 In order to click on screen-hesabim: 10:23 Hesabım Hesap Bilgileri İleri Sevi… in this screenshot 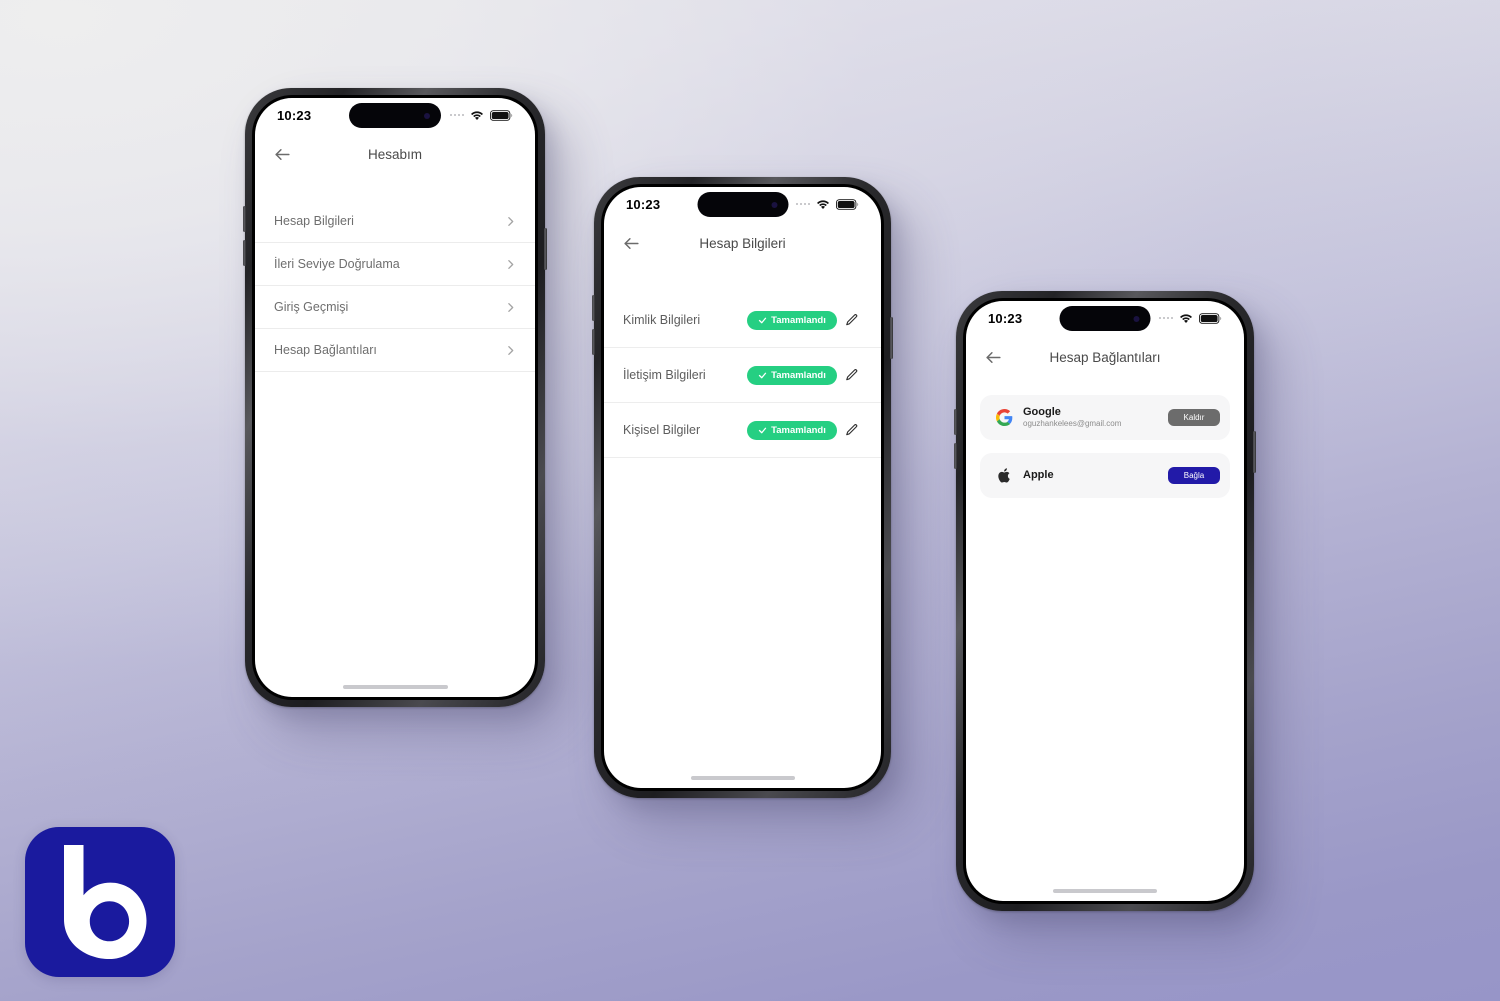, I will do `click(395, 397)`.